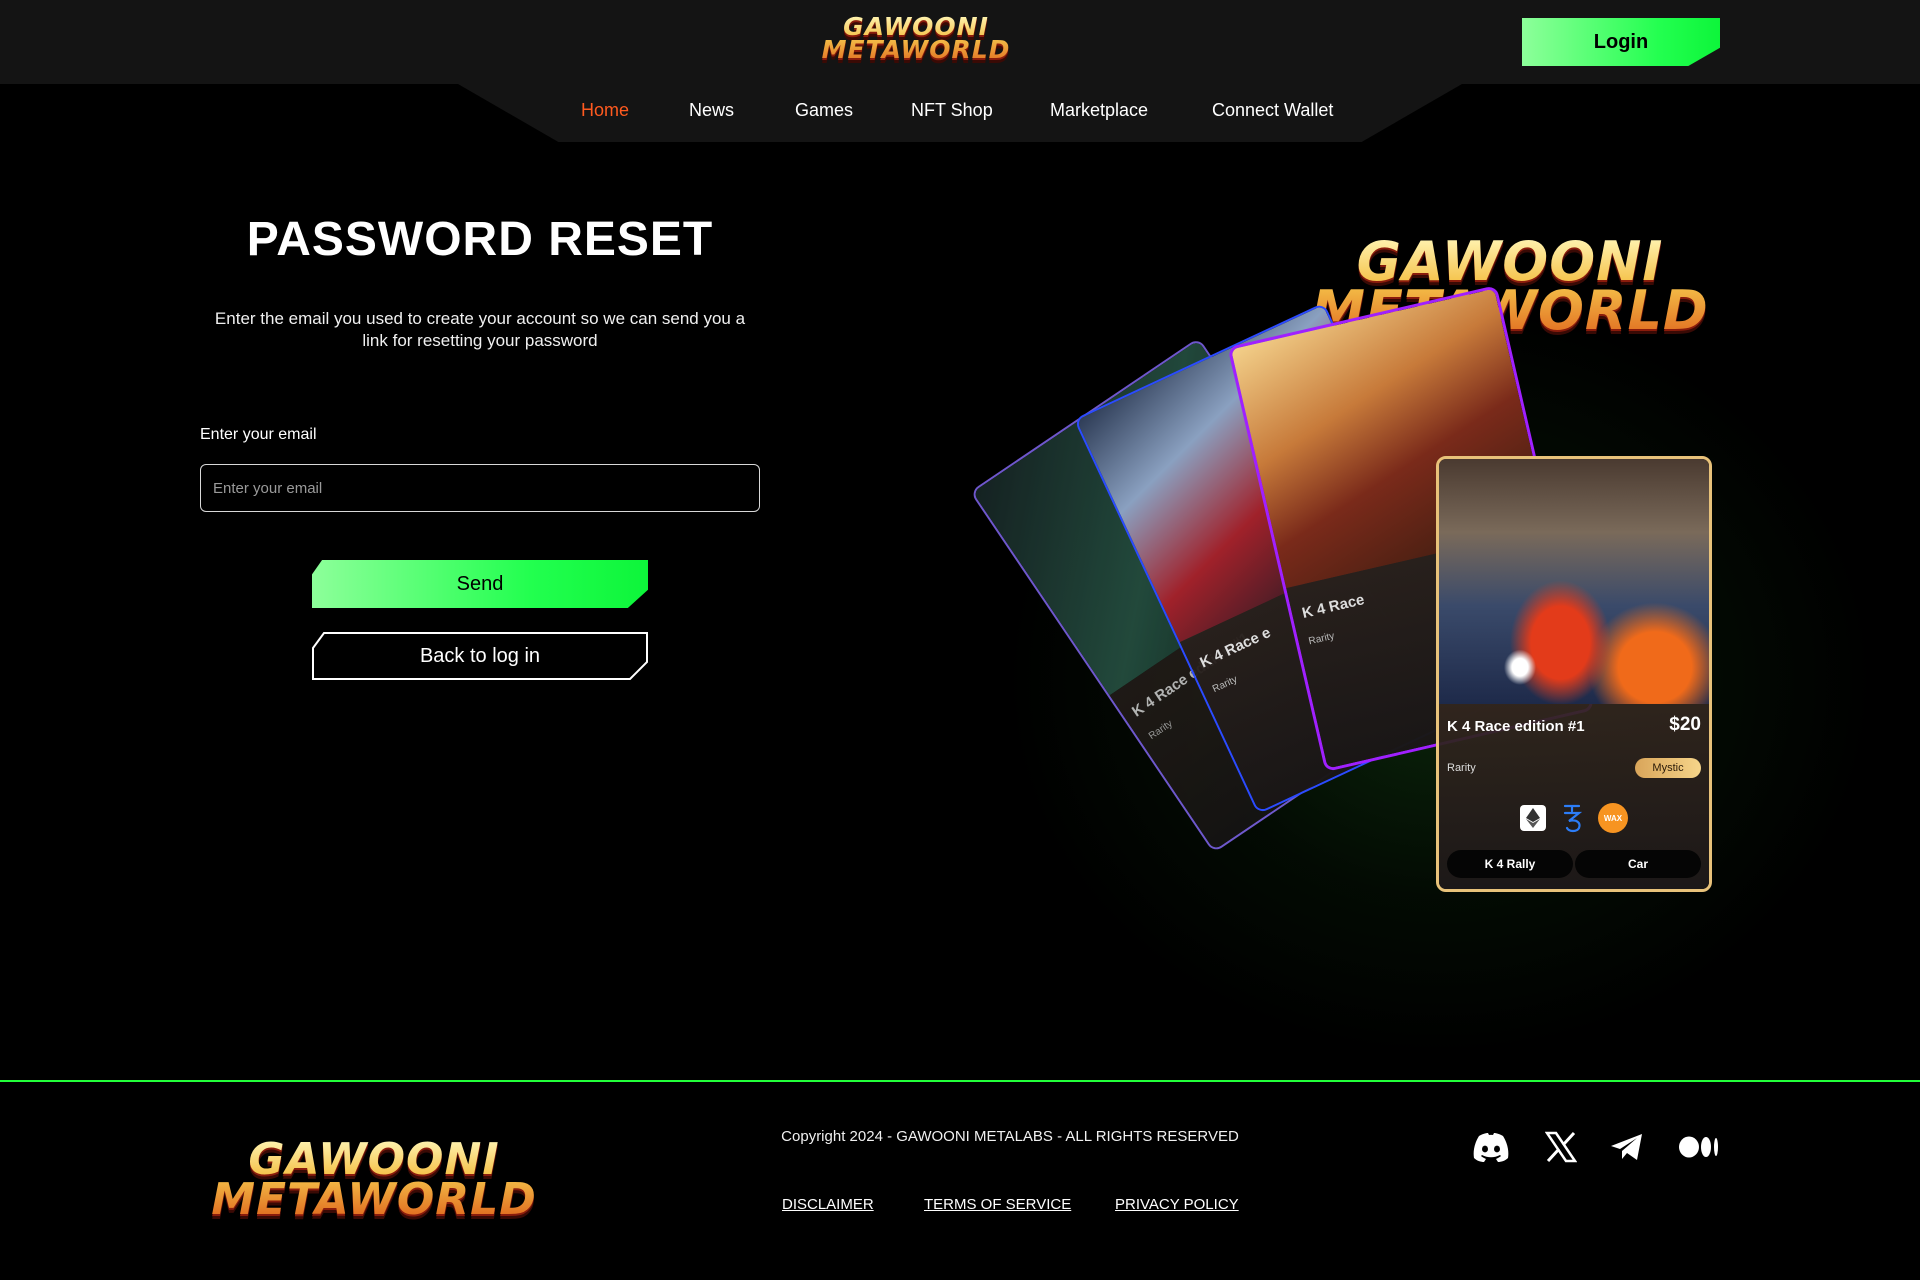 The height and width of the screenshot is (1280, 1920). I want to click on nav-item-games: Games, so click(824, 110).